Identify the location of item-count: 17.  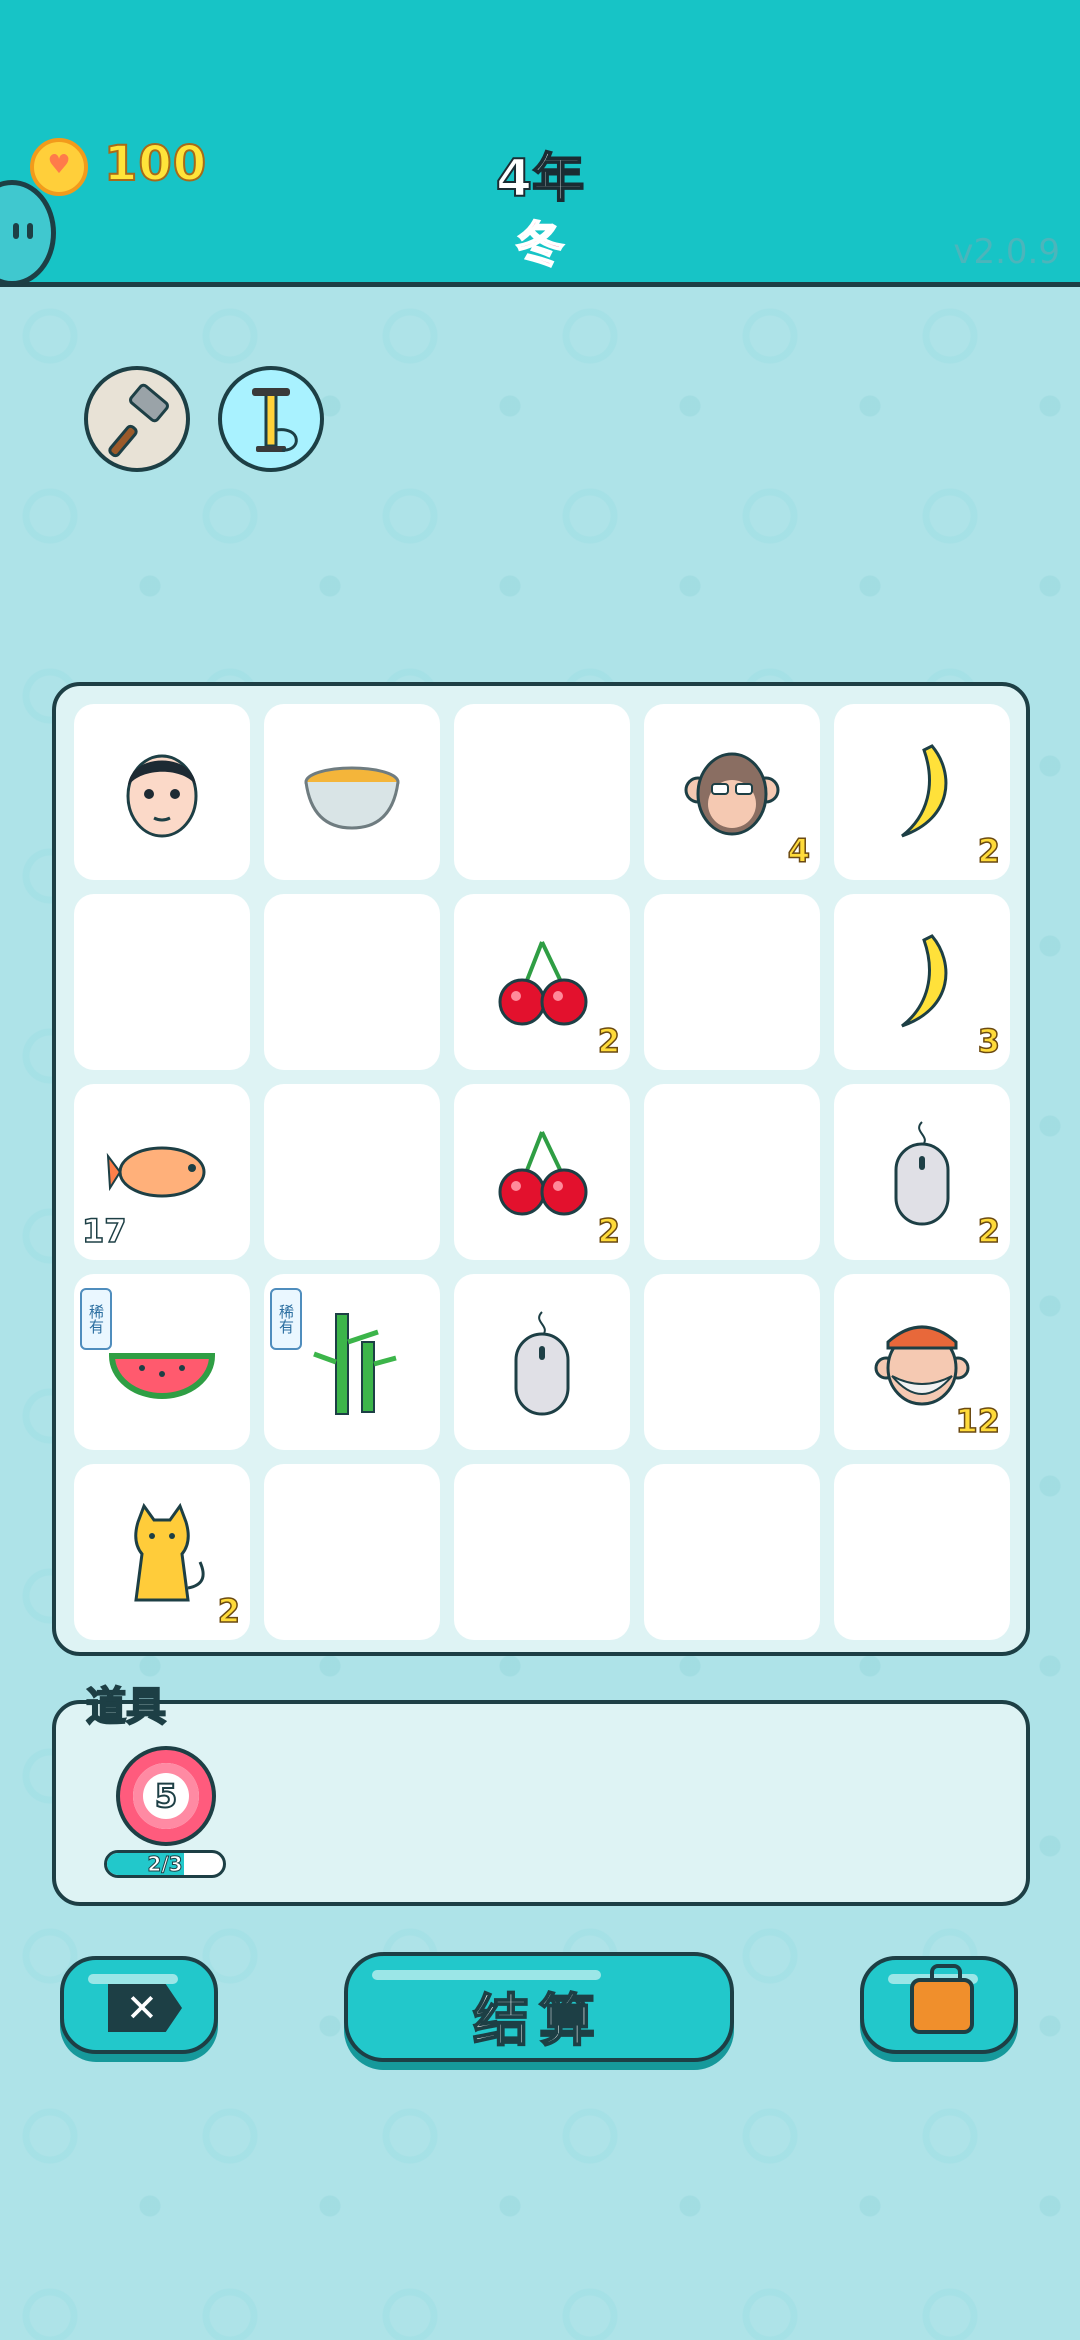
(104, 1231).